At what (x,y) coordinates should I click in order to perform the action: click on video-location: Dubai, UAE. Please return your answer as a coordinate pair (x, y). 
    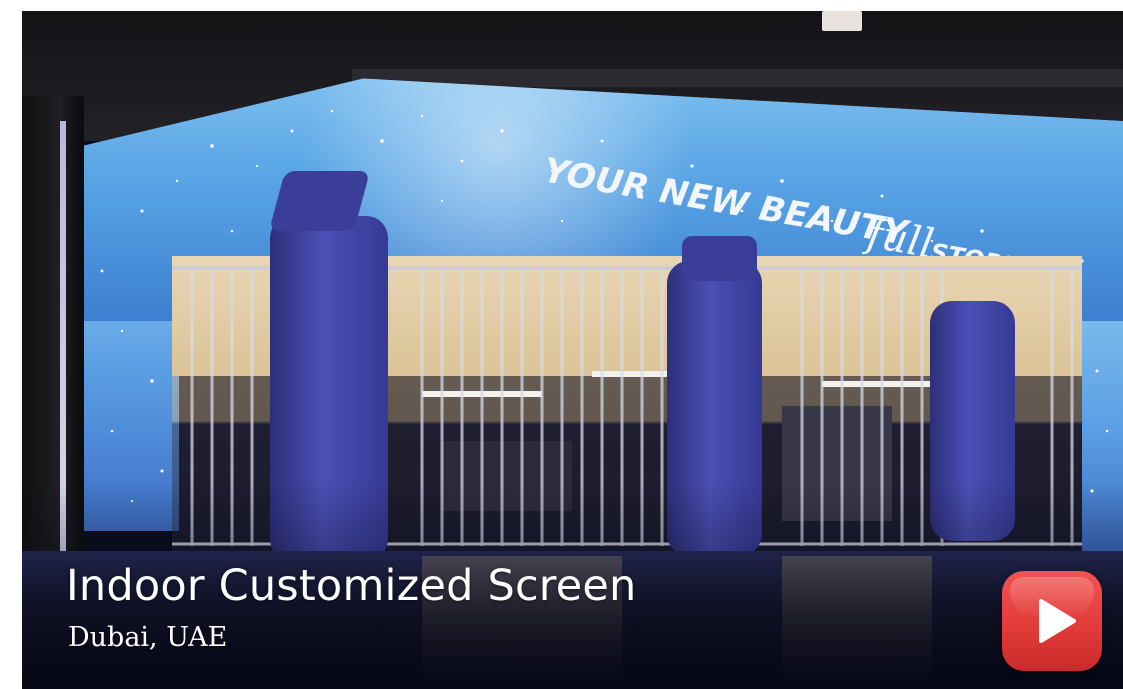
    Looking at the image, I should click on (148, 637).